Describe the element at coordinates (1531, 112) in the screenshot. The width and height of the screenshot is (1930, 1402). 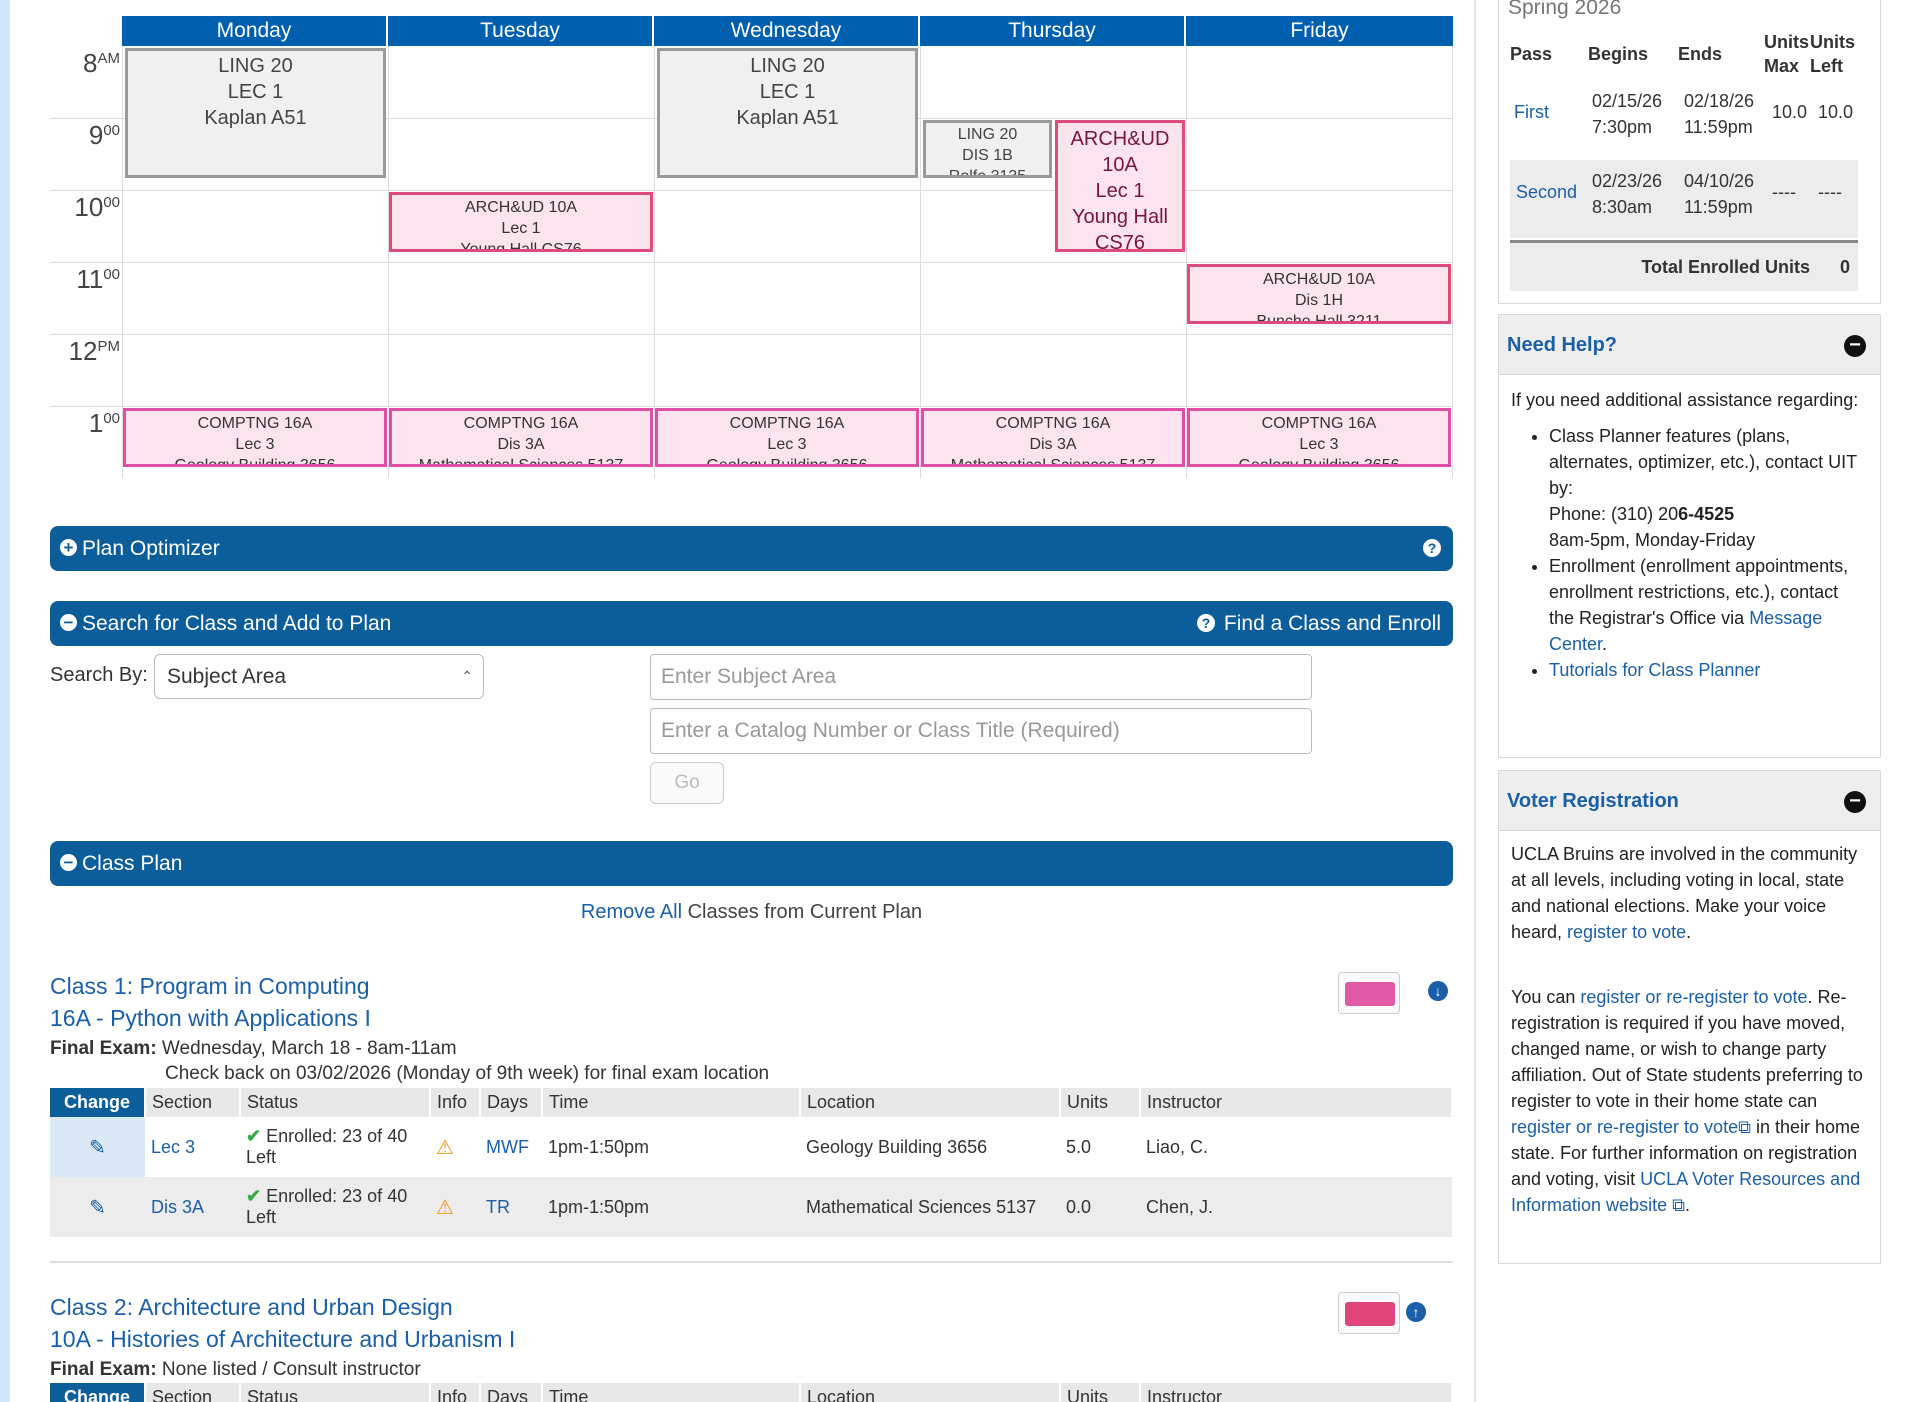
I see `pass-name-link: First` at that location.